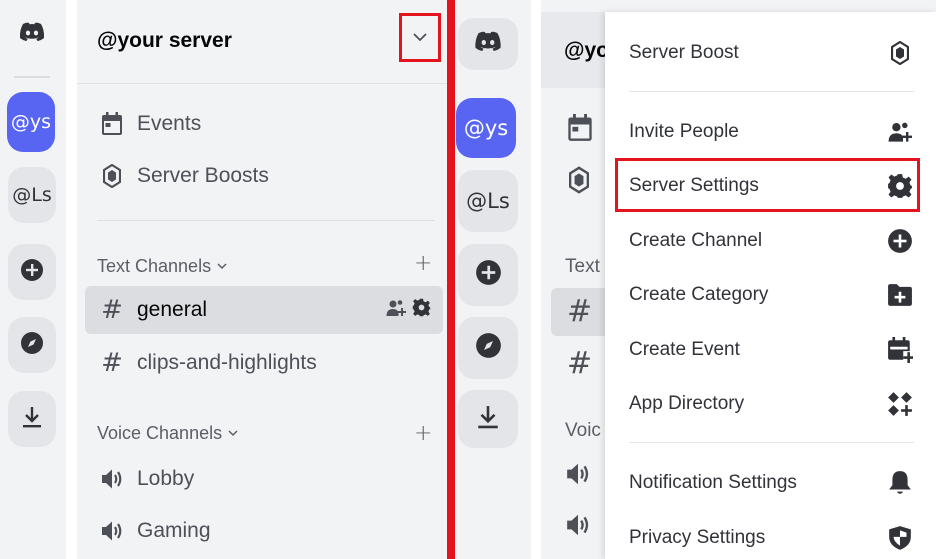  Describe the element at coordinates (697, 537) in the screenshot. I see `menu-item-label: Privacy Settings` at that location.